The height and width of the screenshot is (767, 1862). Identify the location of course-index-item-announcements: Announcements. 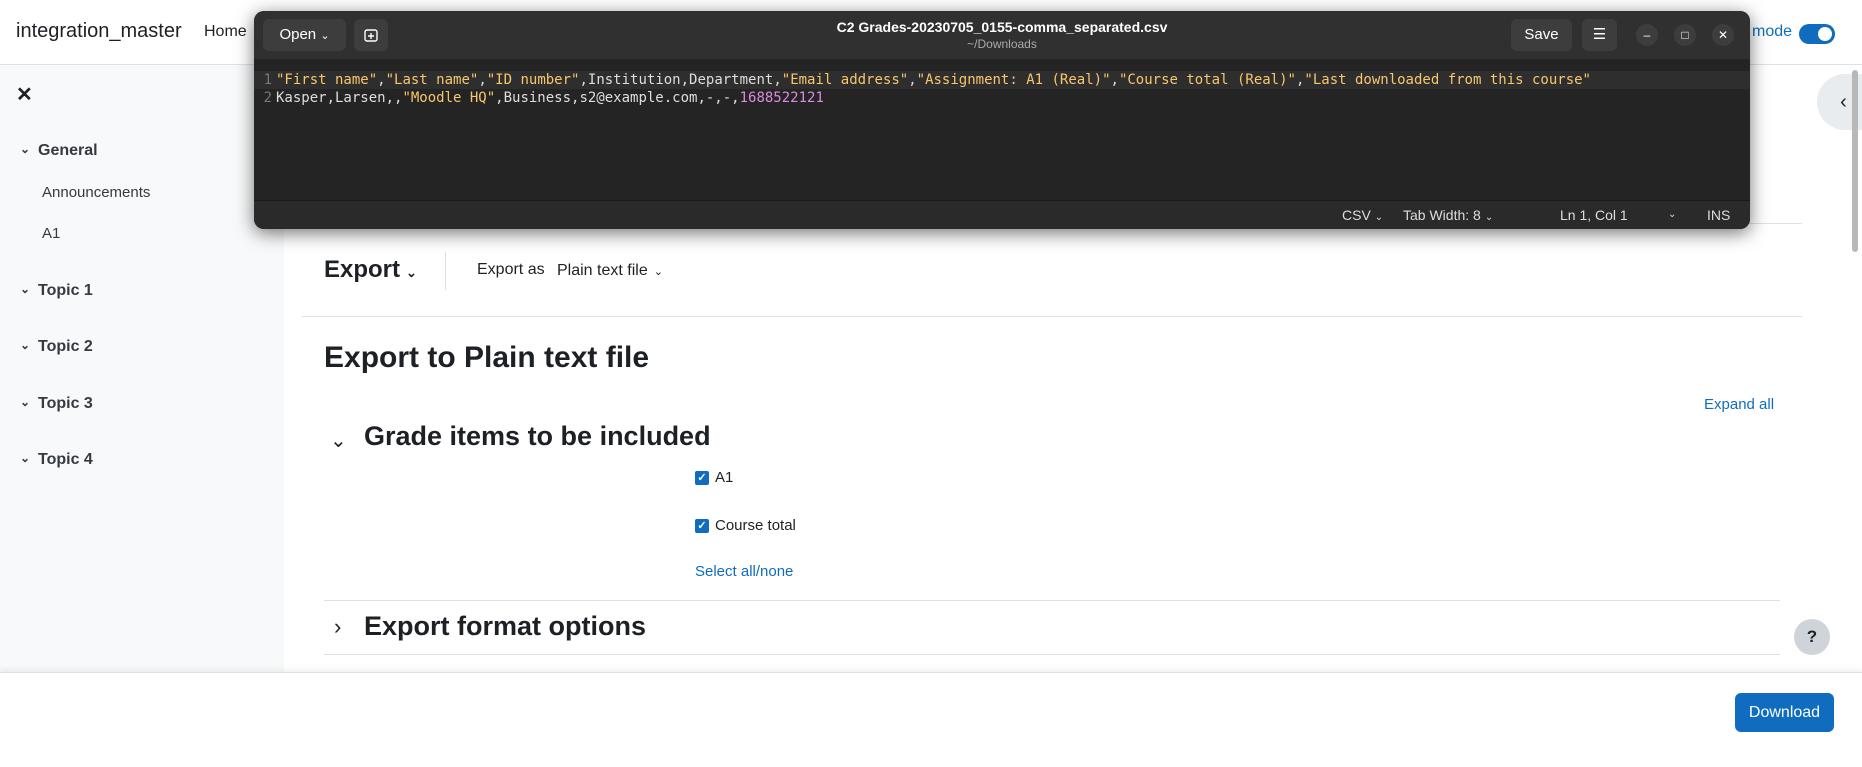
(96, 192).